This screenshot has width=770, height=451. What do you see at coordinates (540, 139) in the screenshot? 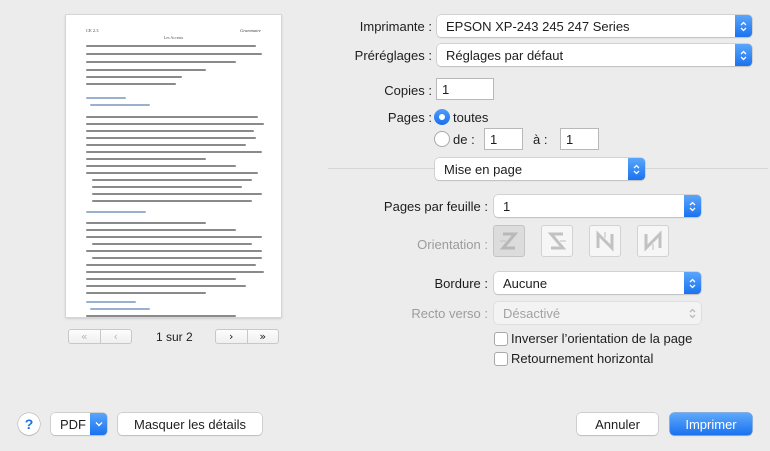
I see `pages-to-label: à :` at bounding box center [540, 139].